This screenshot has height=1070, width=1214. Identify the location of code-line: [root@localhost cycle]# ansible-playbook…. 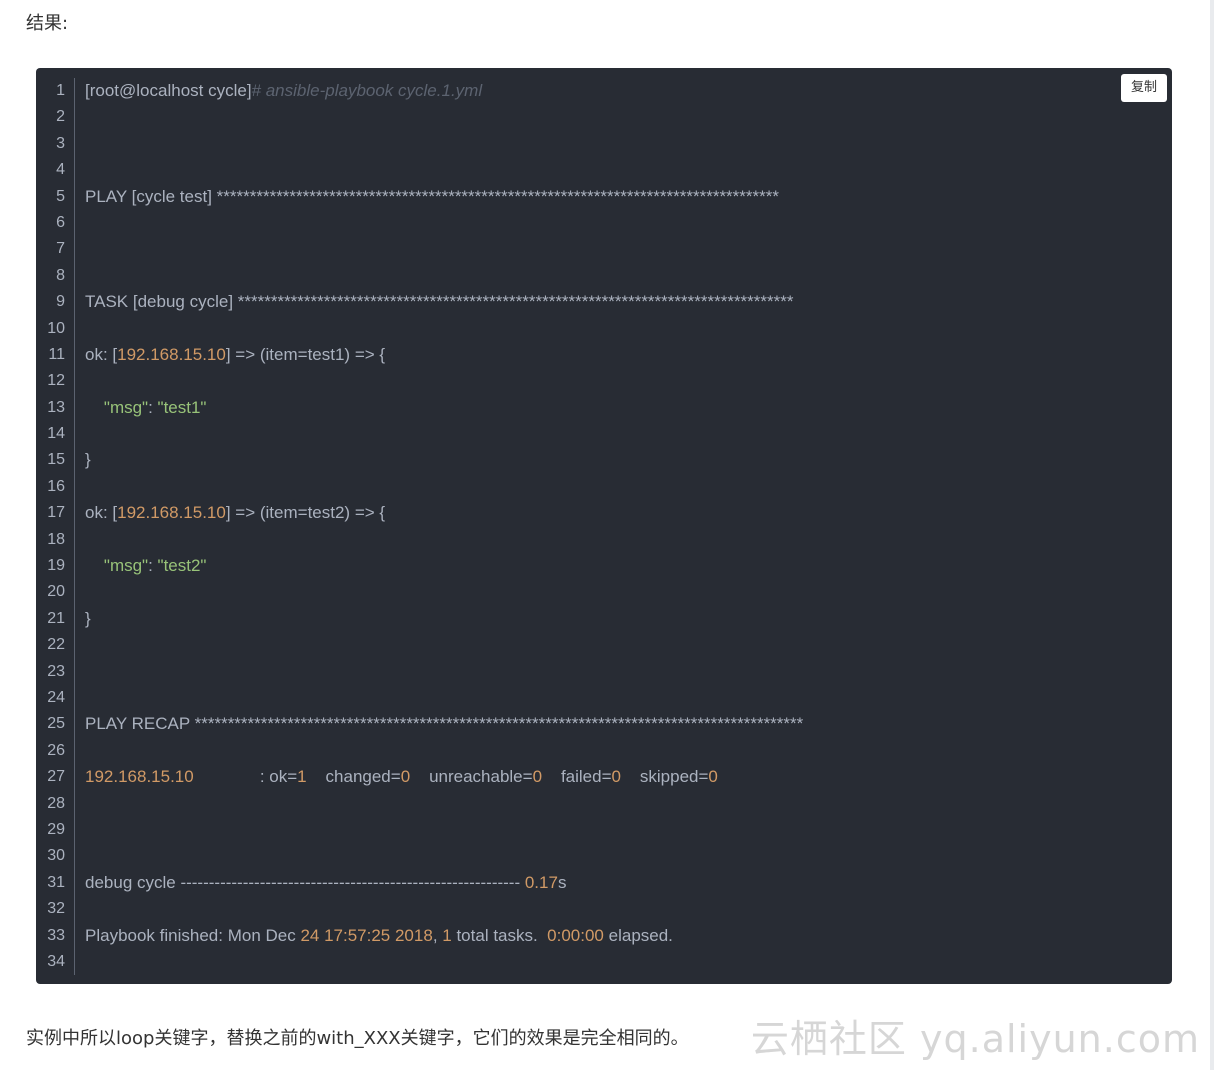
(598, 91).